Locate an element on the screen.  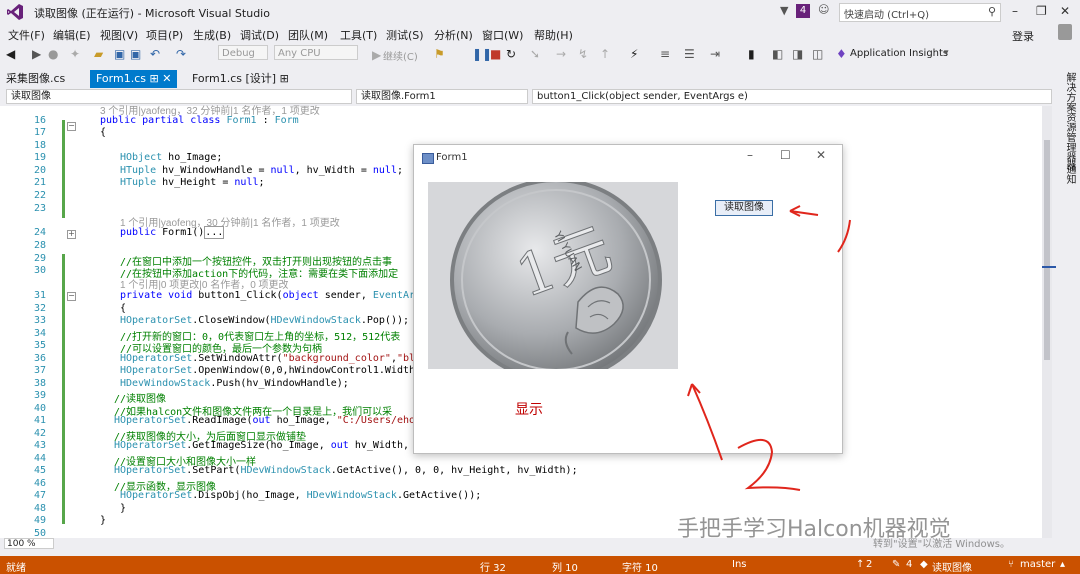
new-project-icon: ✦ is located at coordinates (75, 54).